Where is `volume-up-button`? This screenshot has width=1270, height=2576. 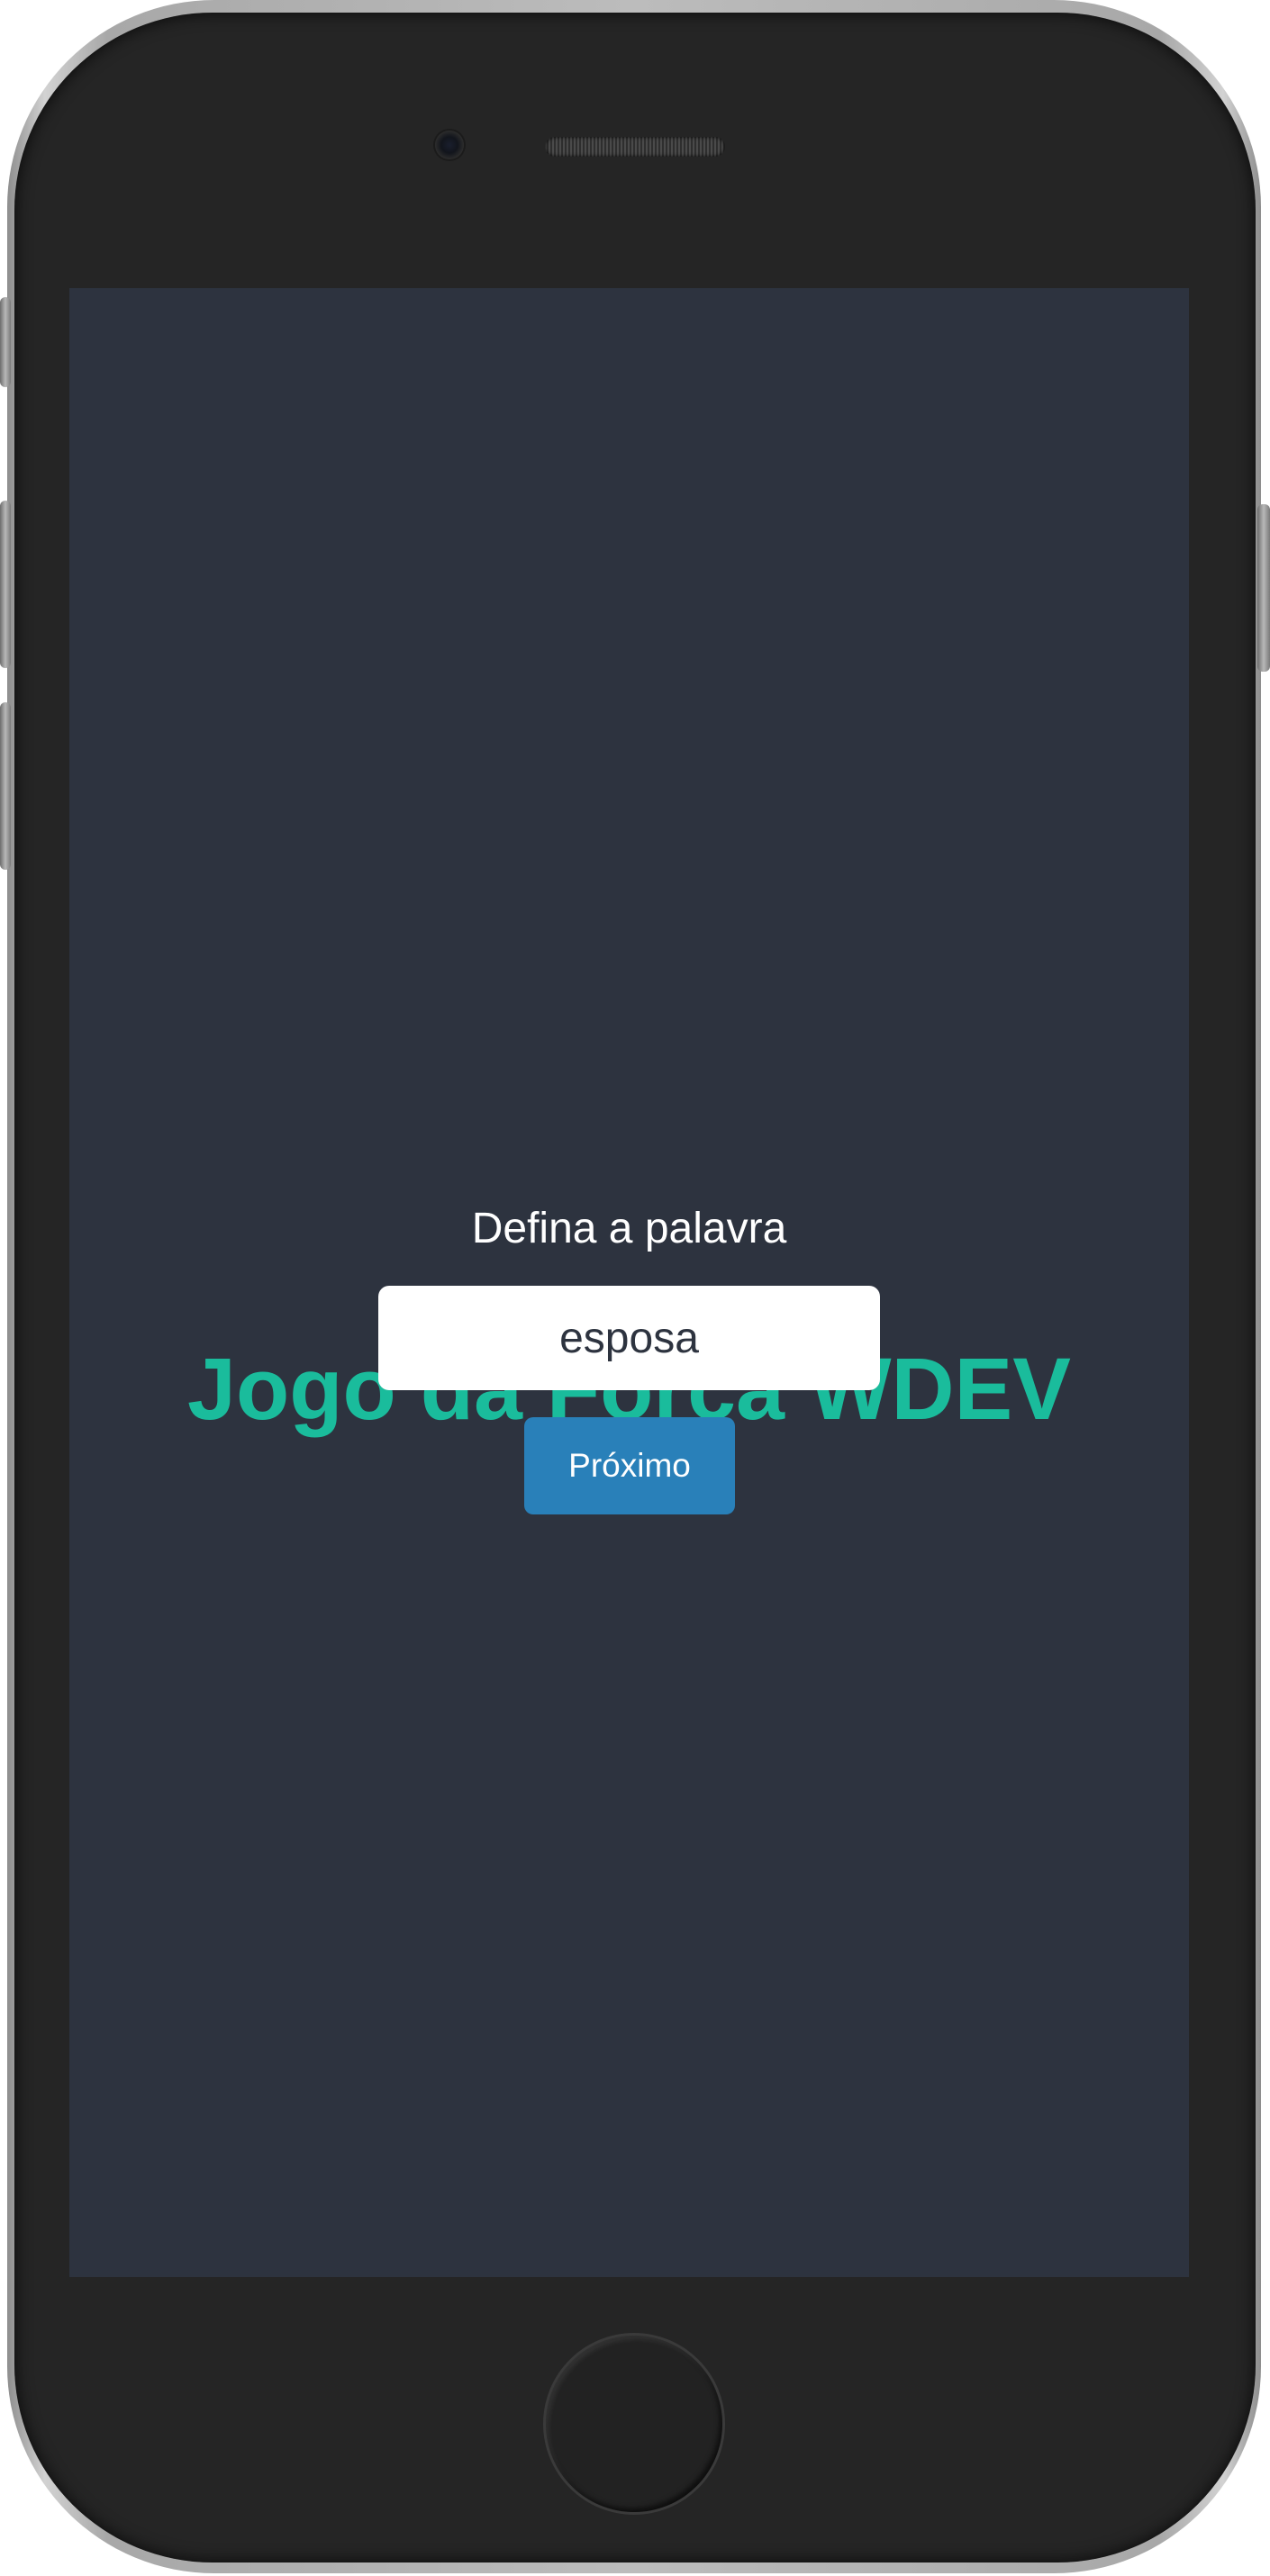
volume-up-button is located at coordinates (5, 584).